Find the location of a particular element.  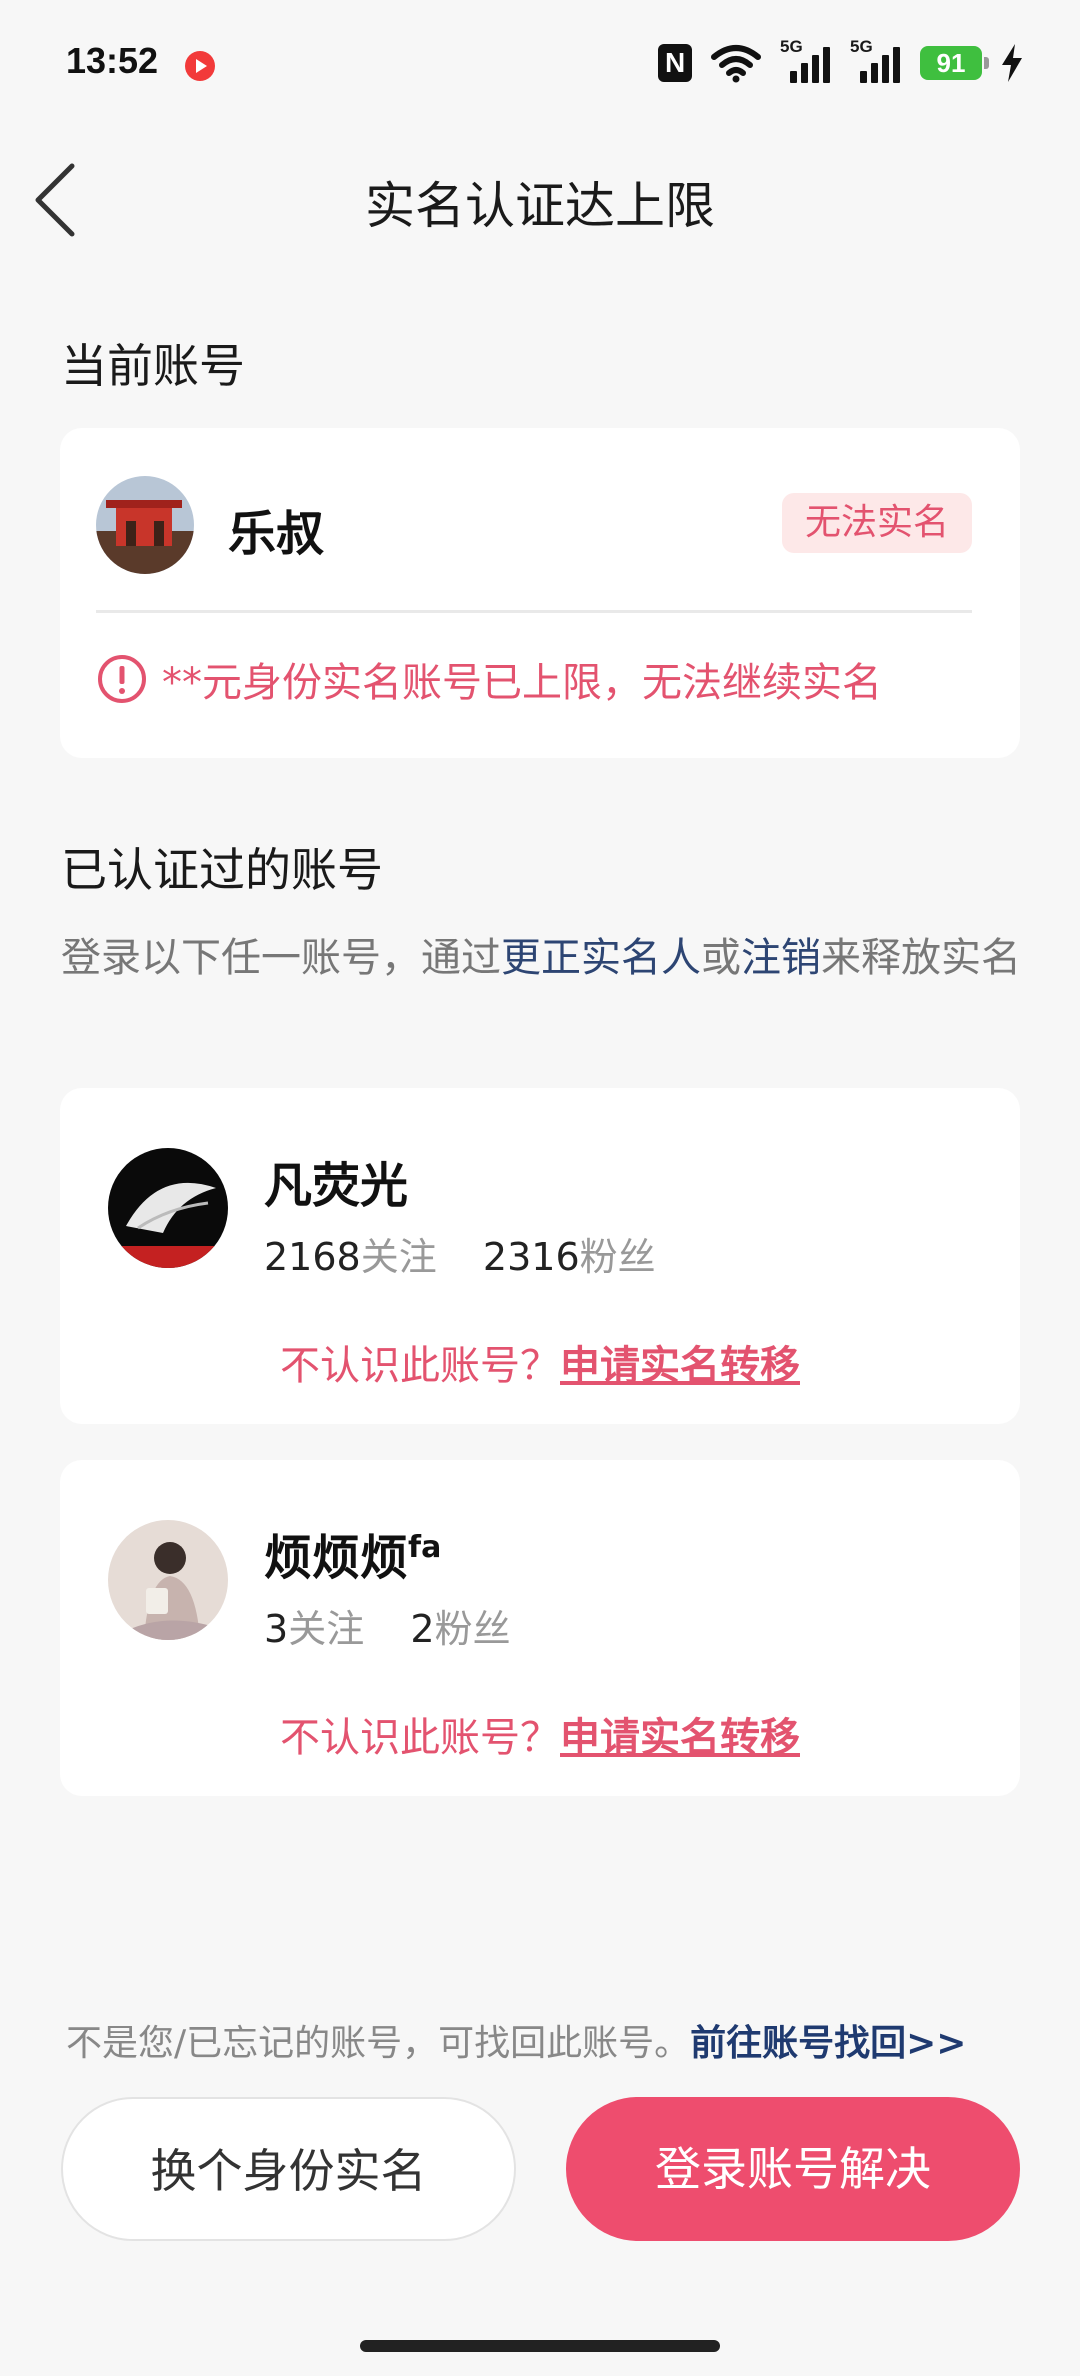

recover-account-link: 前往账号找回>> is located at coordinates (828, 2043).